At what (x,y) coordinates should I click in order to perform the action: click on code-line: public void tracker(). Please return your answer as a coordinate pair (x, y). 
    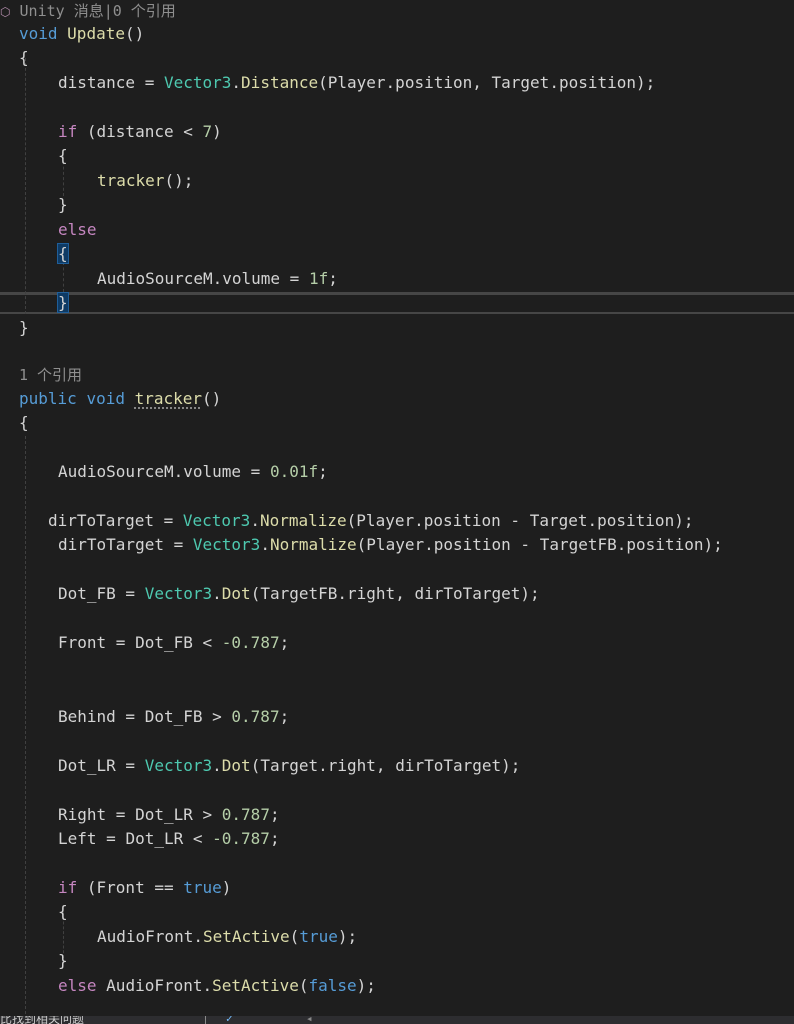
    Looking at the image, I should click on (120, 398).